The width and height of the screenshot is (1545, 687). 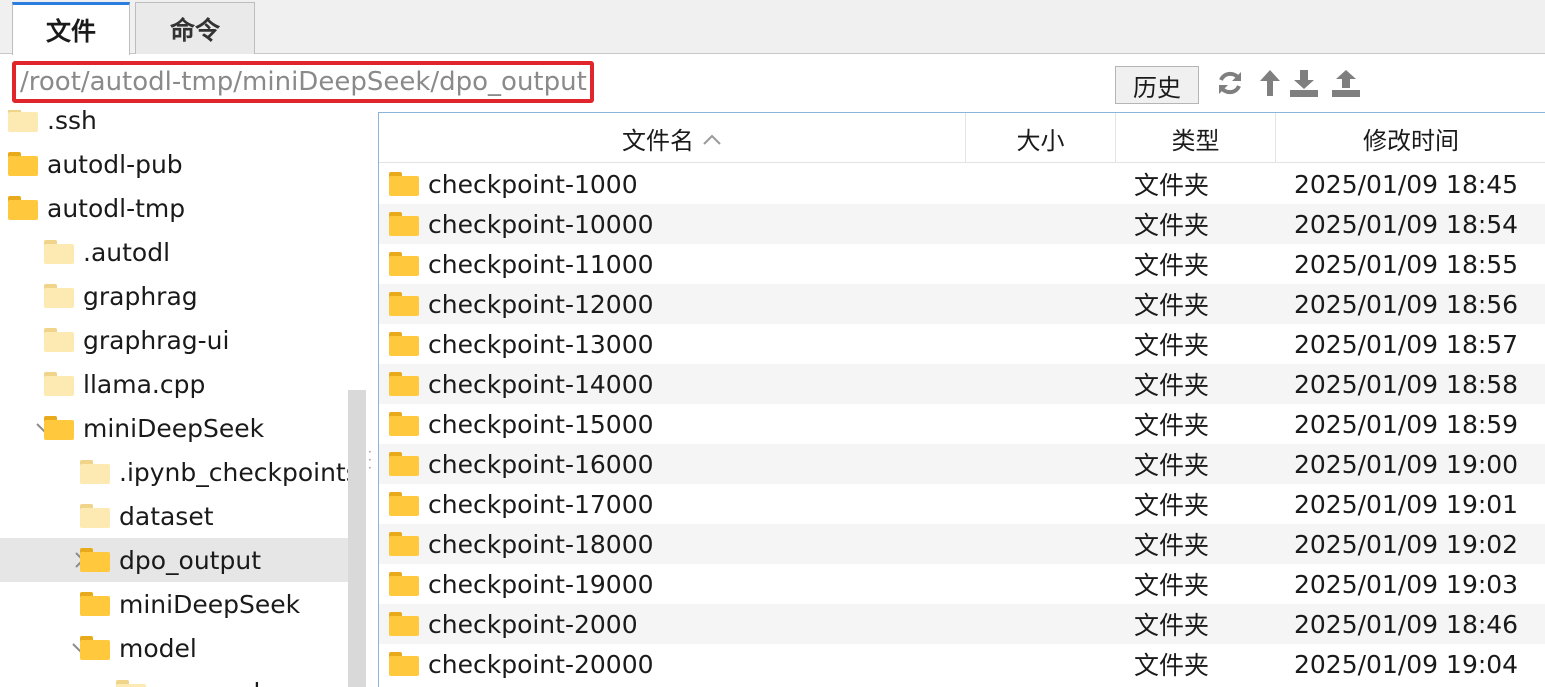 I want to click on tree-item: graphrag, so click(x=174, y=296).